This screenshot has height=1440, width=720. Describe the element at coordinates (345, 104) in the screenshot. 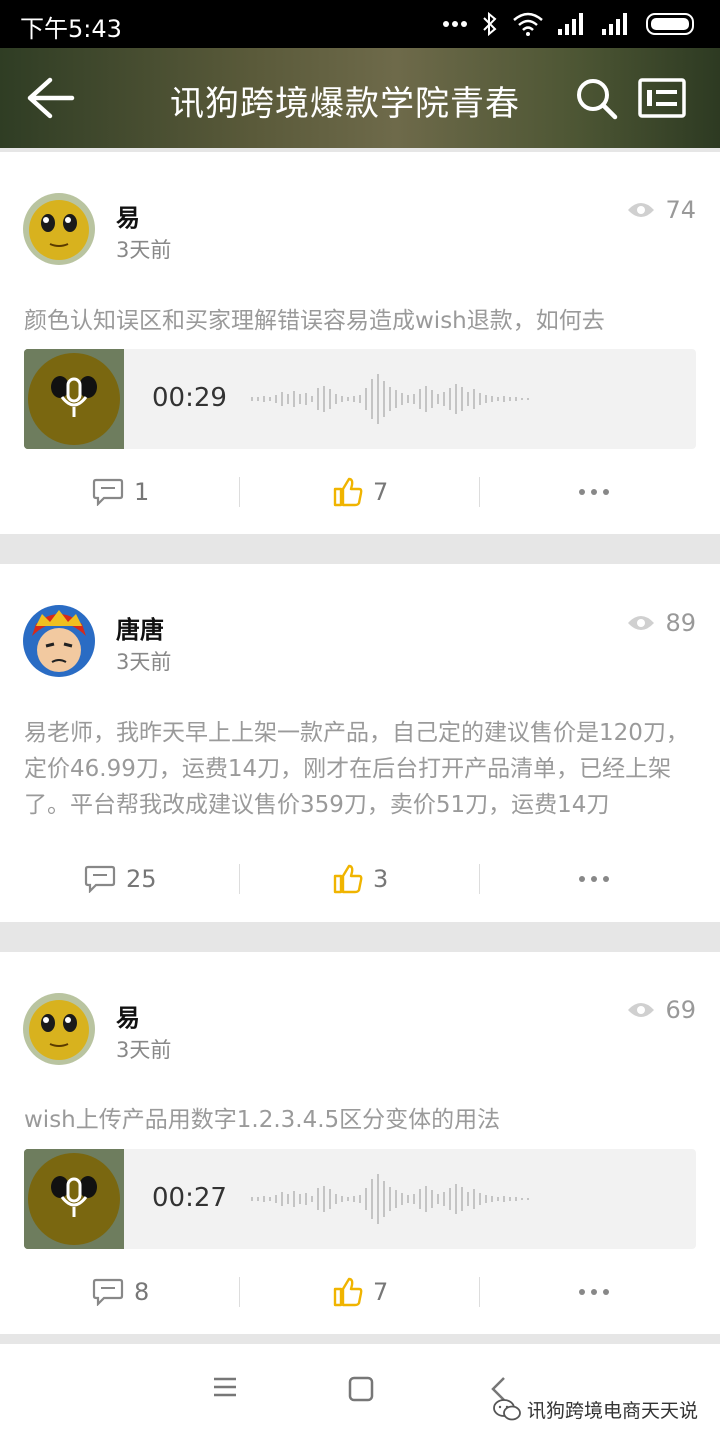

I see `page-title: 讯狗跨境爆款学院青春` at that location.